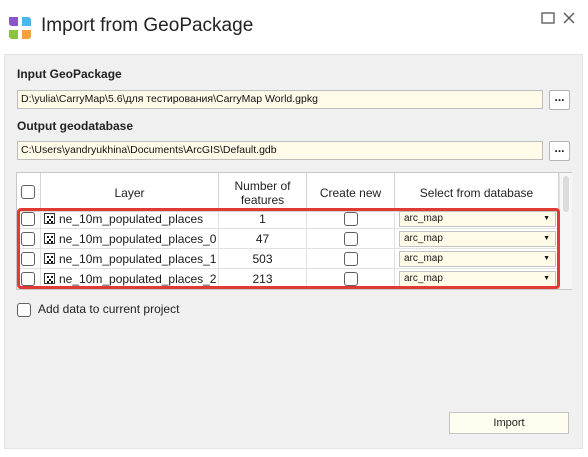 The width and height of the screenshot is (588, 457). Describe the element at coordinates (130, 192) in the screenshot. I see `layer-column-header: Layer` at that location.